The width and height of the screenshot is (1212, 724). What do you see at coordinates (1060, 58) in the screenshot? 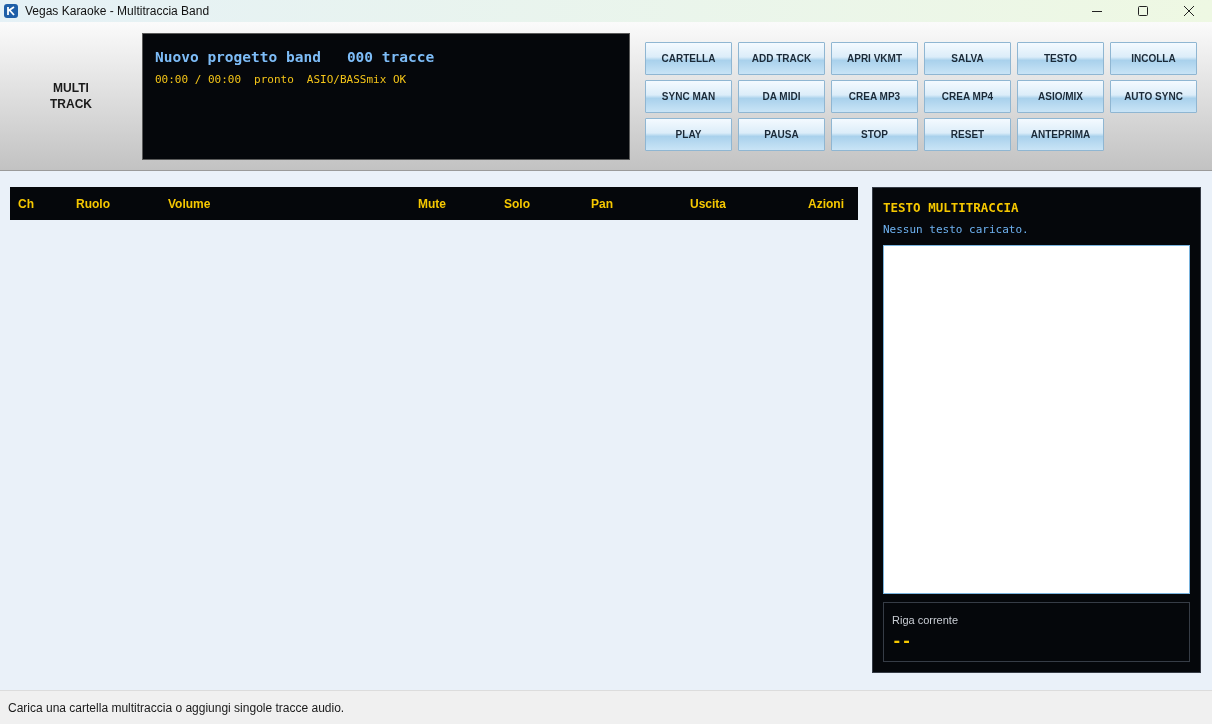
I see `toolbar-button: TESTO` at bounding box center [1060, 58].